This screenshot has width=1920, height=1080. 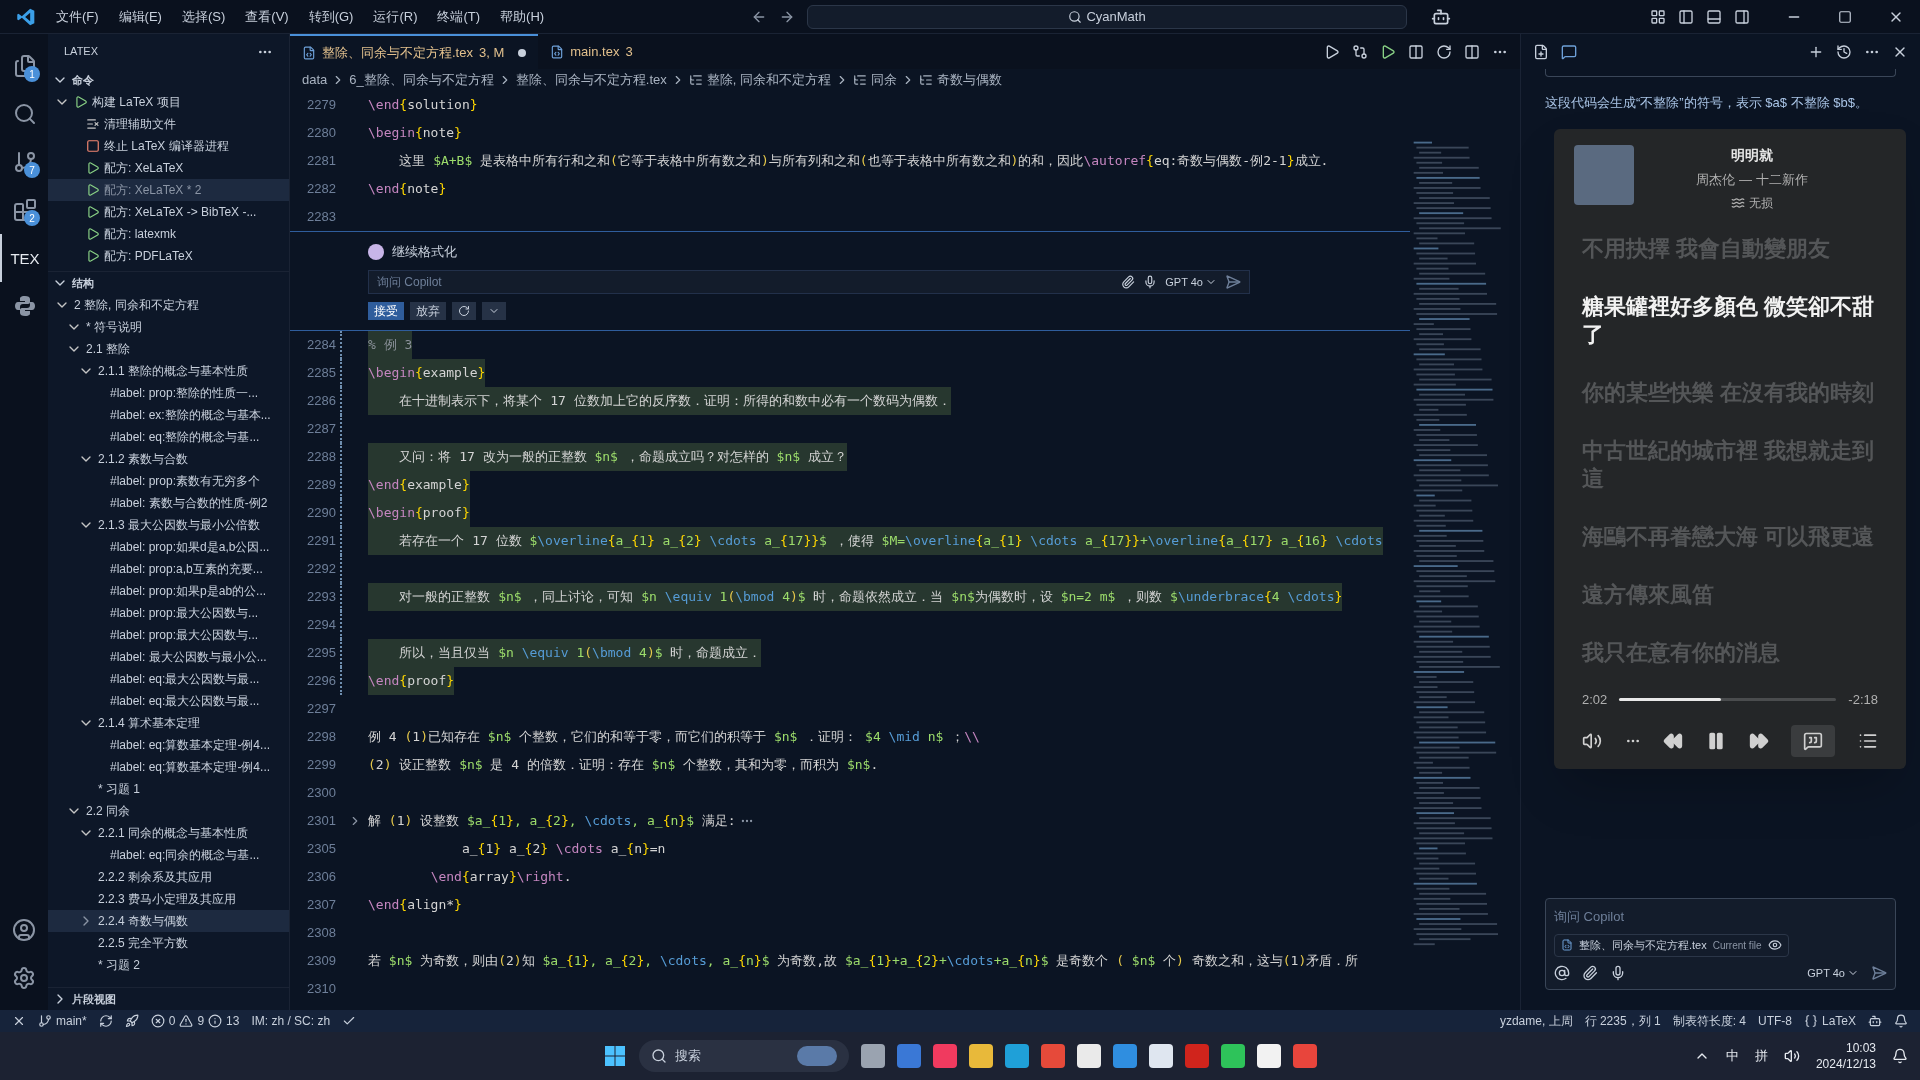 What do you see at coordinates (168, 146) in the screenshot?
I see `tree-item: 终止 LaTeX 编译器进程` at bounding box center [168, 146].